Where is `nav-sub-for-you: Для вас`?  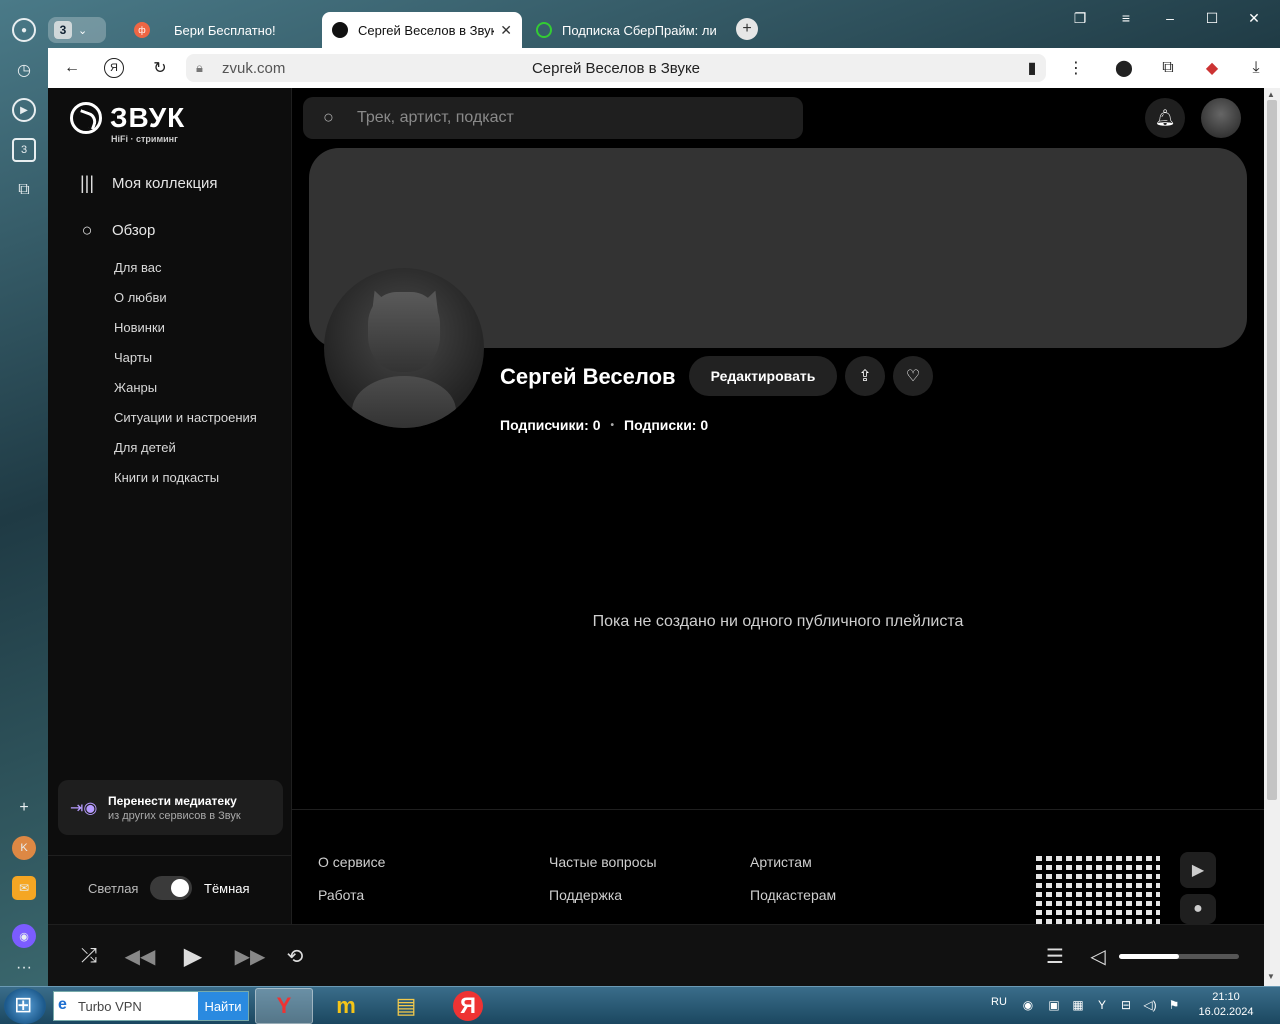 nav-sub-for-you: Для вас is located at coordinates (138, 267).